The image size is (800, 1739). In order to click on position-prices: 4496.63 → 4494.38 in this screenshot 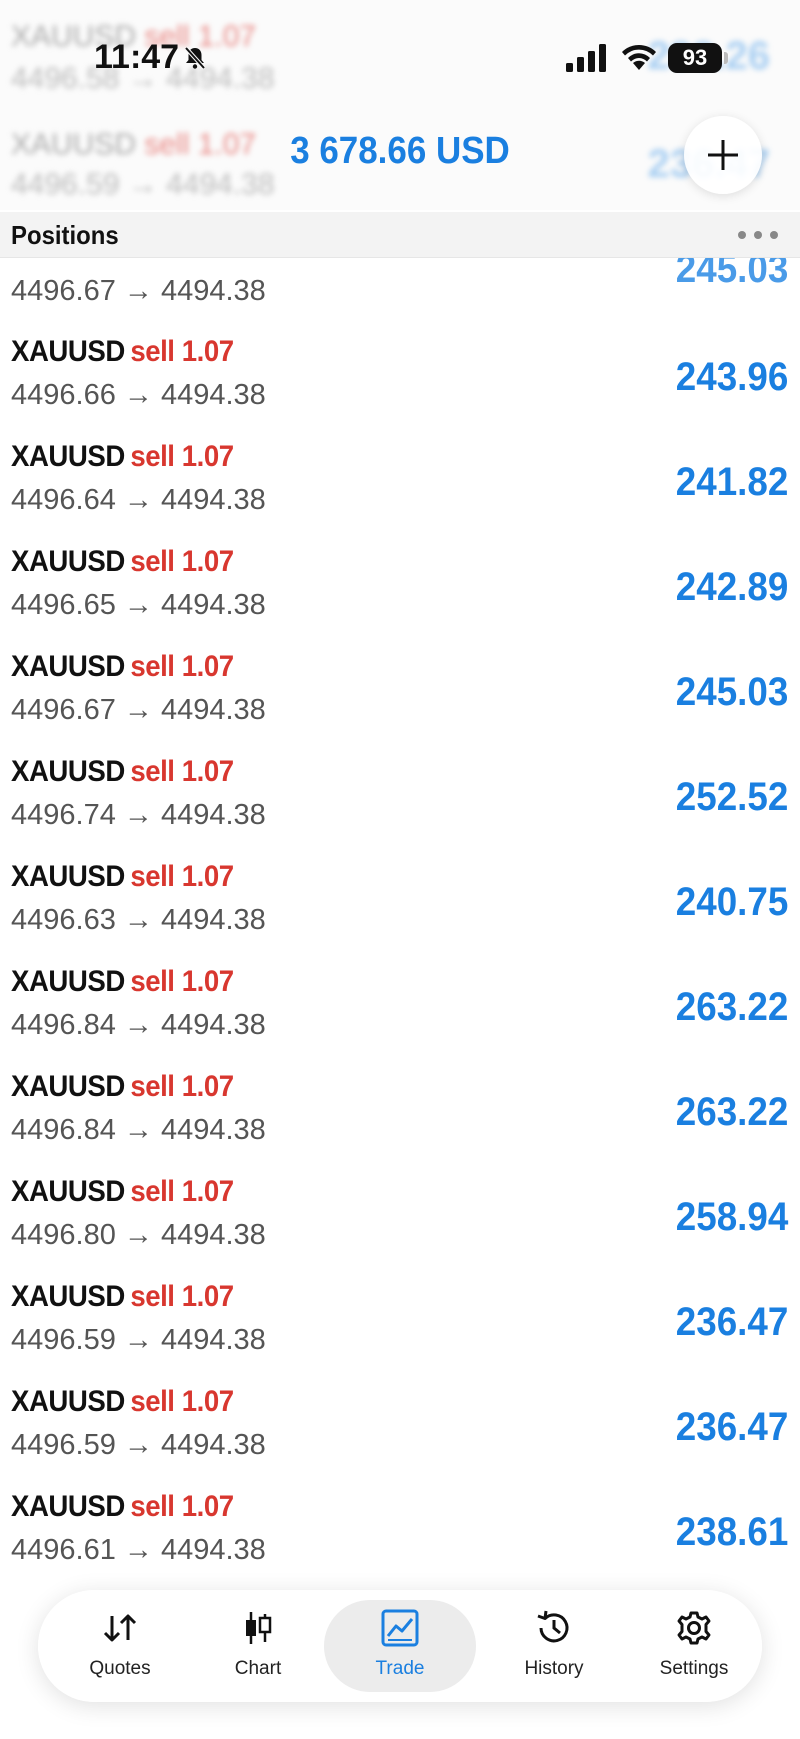, I will do `click(138, 920)`.